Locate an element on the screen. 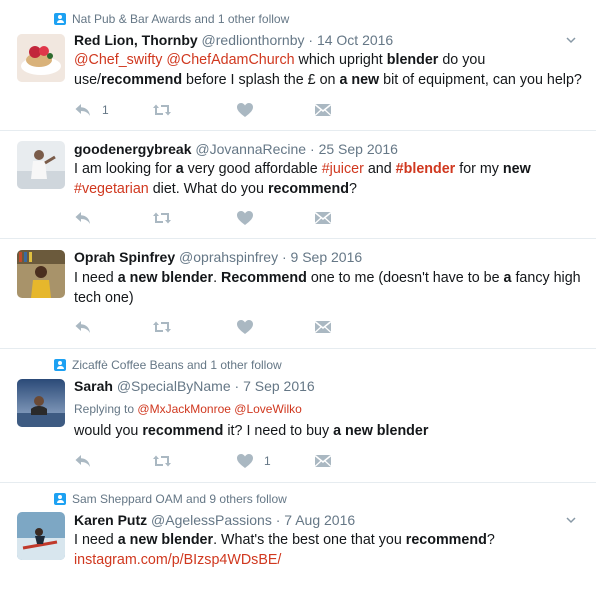 This screenshot has height=611, width=596. display-name: Karen Putz is located at coordinates (110, 520).